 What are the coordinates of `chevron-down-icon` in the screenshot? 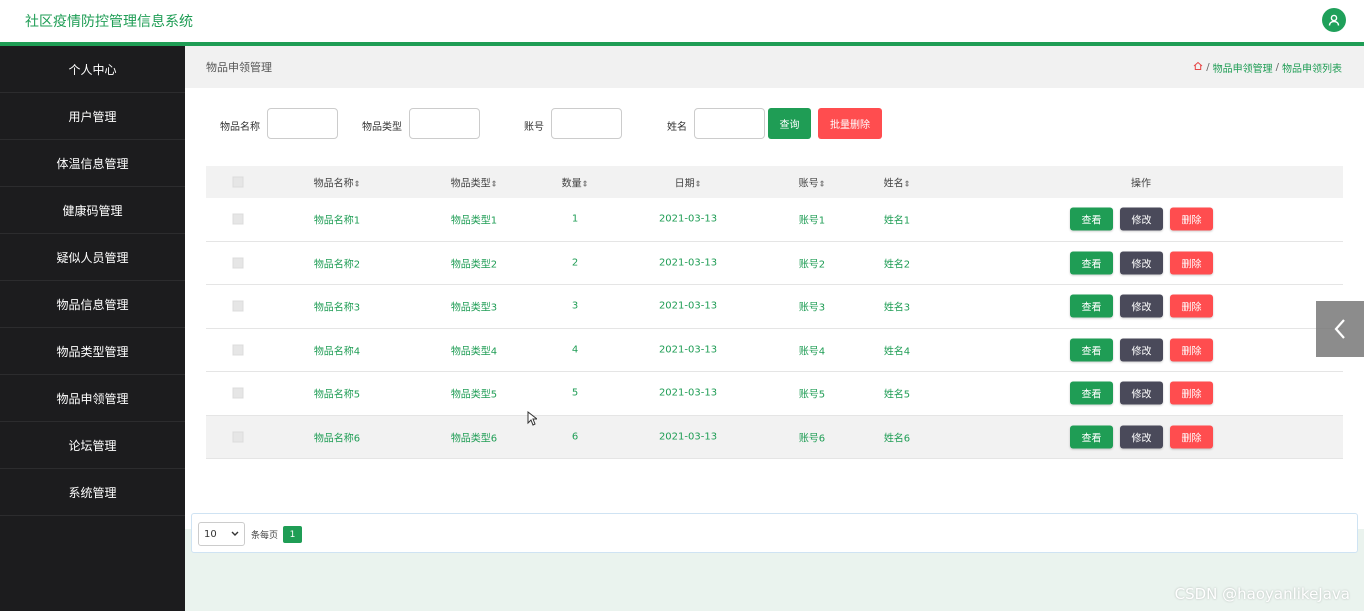 It's located at (235, 533).